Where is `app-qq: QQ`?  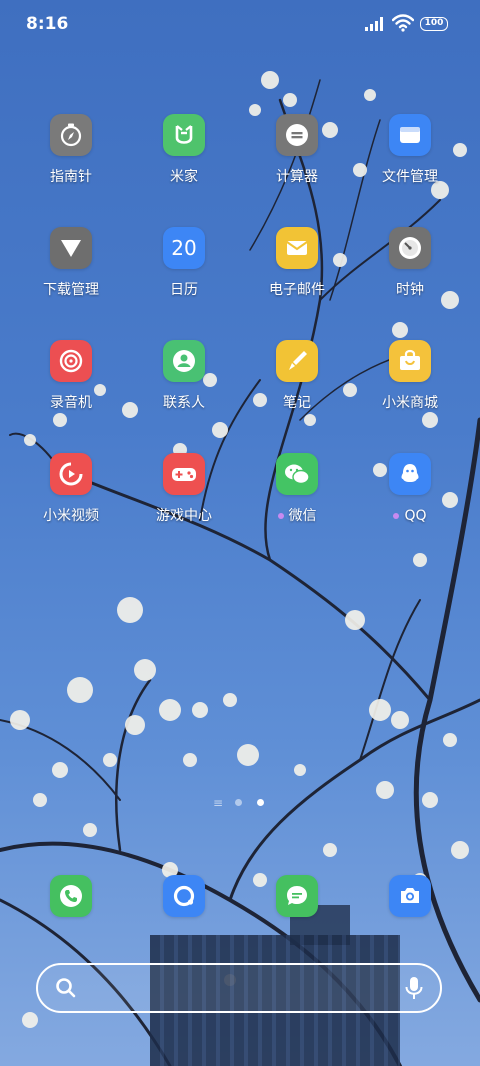
app-qq: QQ is located at coordinates (410, 488).